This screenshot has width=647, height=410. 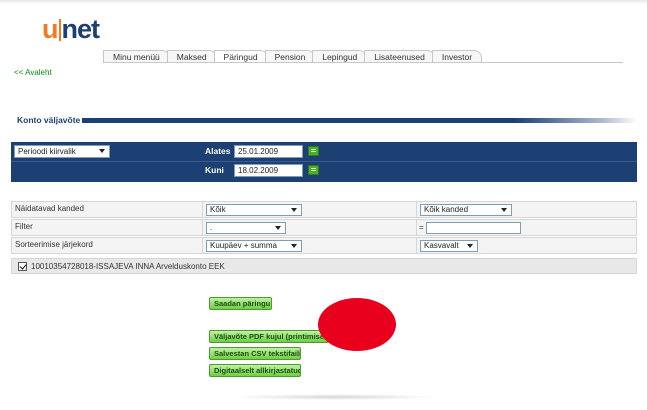 I want to click on filter-field-value: ., so click(x=211, y=227).